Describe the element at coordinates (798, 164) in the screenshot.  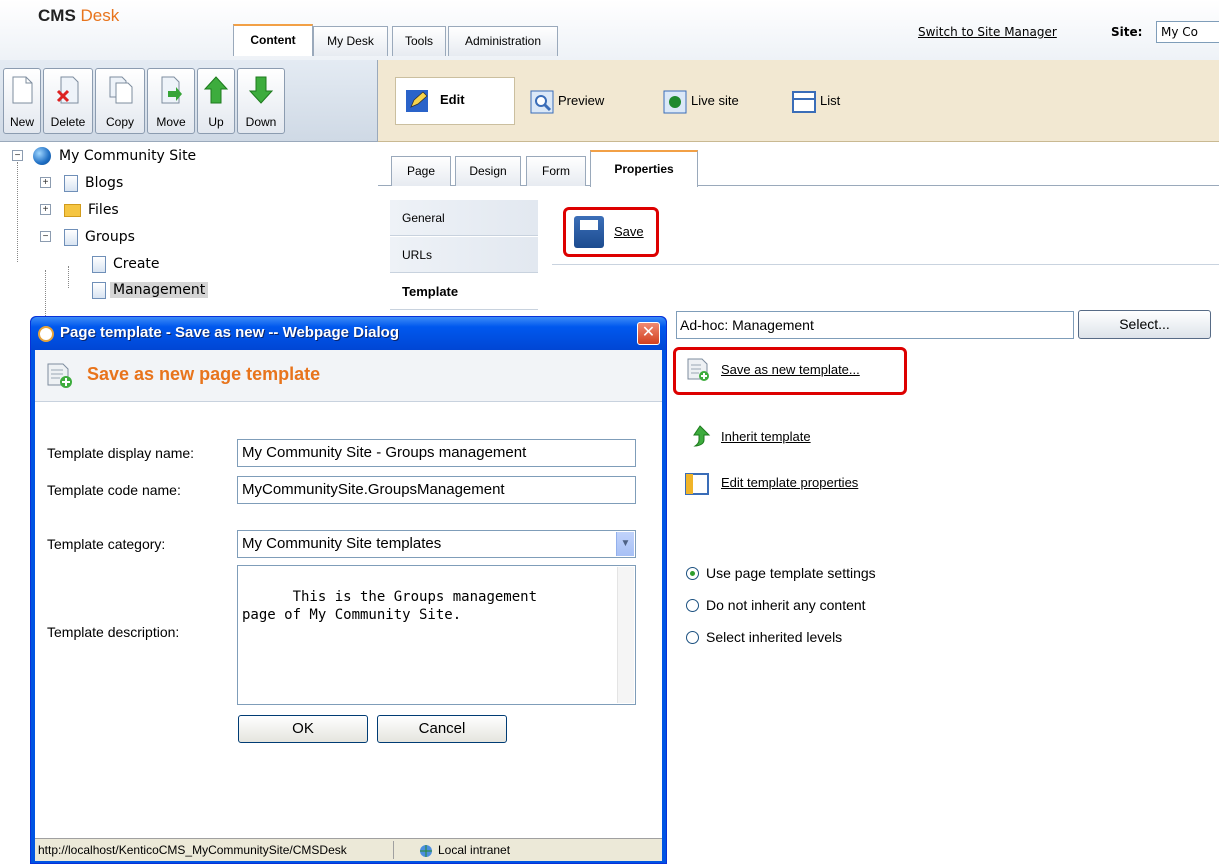
I see `document-tabs: Page Design Form Properties` at that location.